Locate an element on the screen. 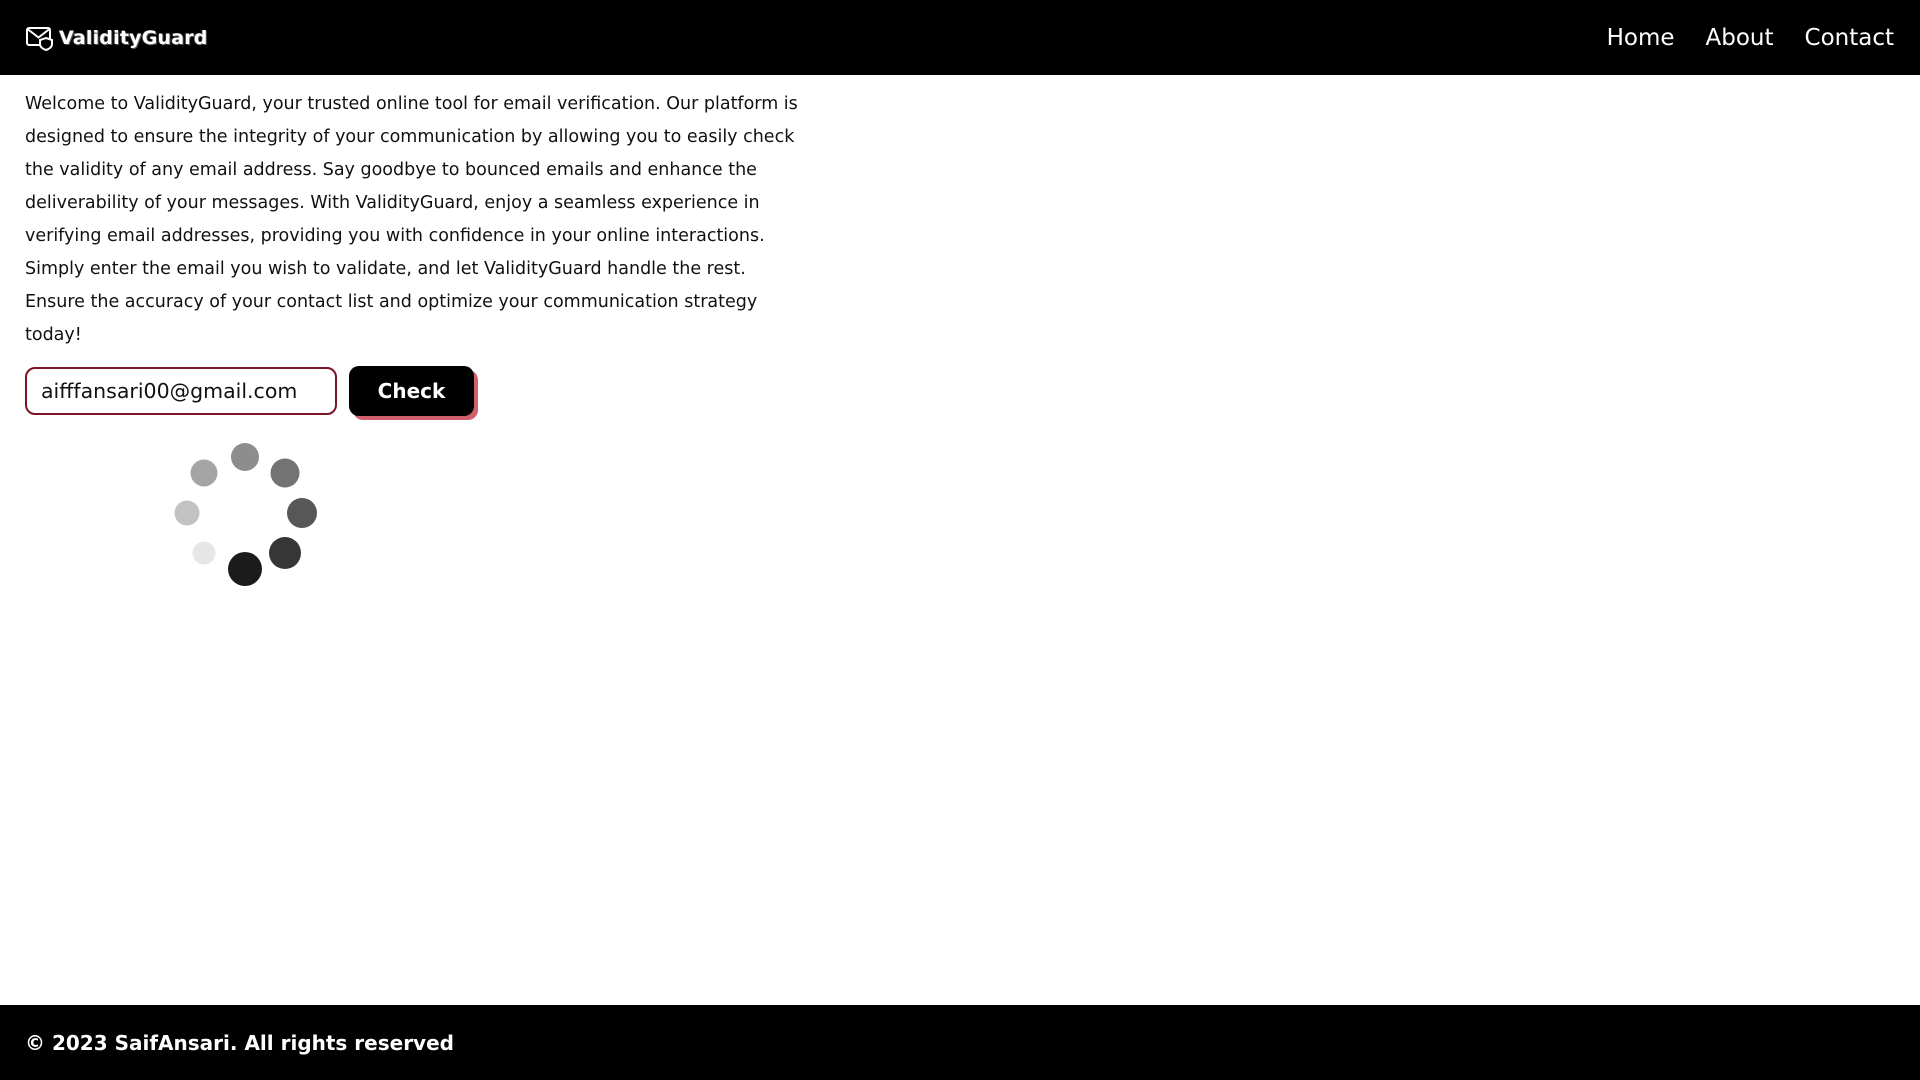  check-button: Check is located at coordinates (411, 391).